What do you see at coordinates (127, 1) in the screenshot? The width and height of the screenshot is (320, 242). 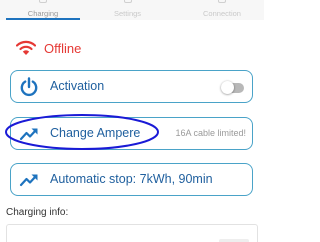 I see `settings-tab-icon` at bounding box center [127, 1].